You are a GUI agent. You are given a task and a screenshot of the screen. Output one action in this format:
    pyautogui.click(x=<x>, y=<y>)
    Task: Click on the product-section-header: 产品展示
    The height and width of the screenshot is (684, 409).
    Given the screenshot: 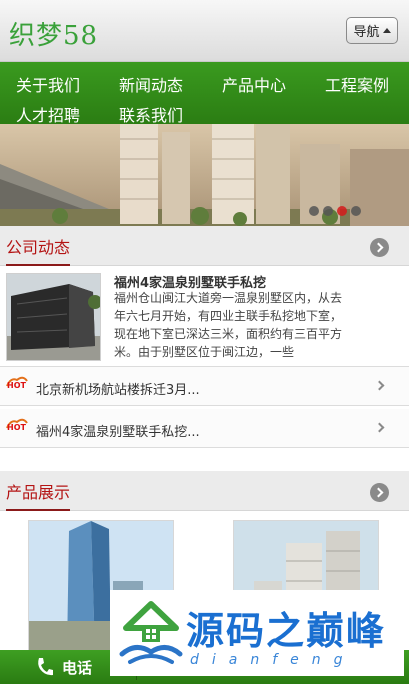 What is the action you would take?
    pyautogui.click(x=204, y=491)
    